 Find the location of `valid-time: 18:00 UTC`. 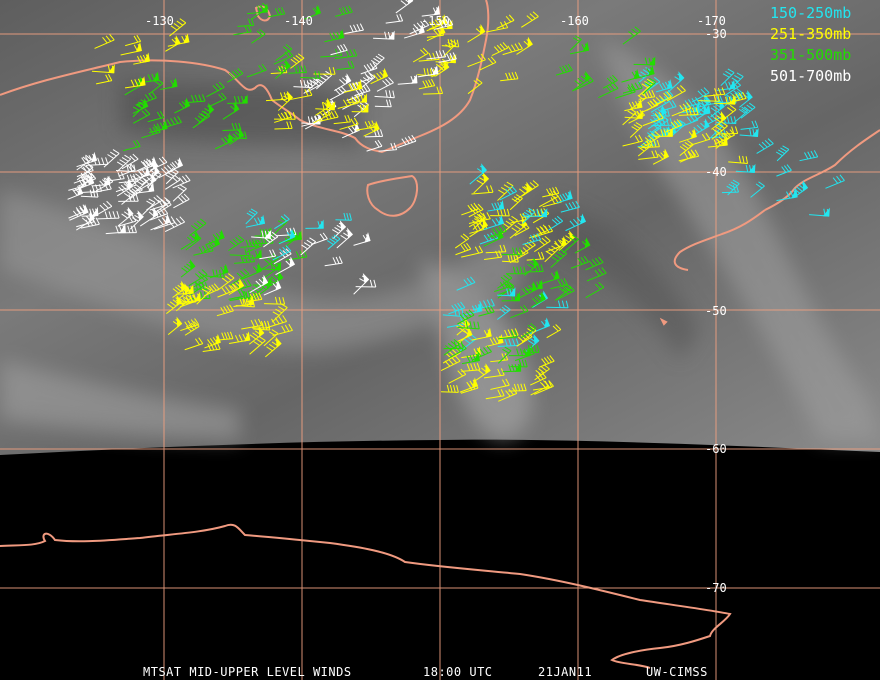

valid-time: 18:00 UTC is located at coordinates (458, 672).